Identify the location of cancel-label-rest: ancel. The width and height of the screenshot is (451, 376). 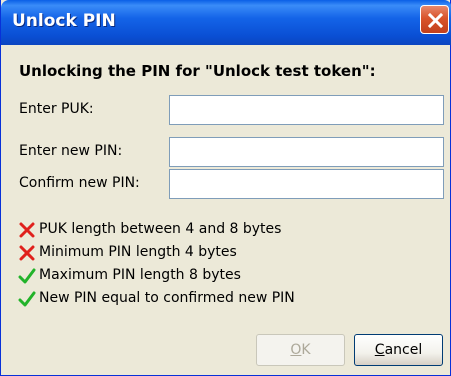
(403, 350).